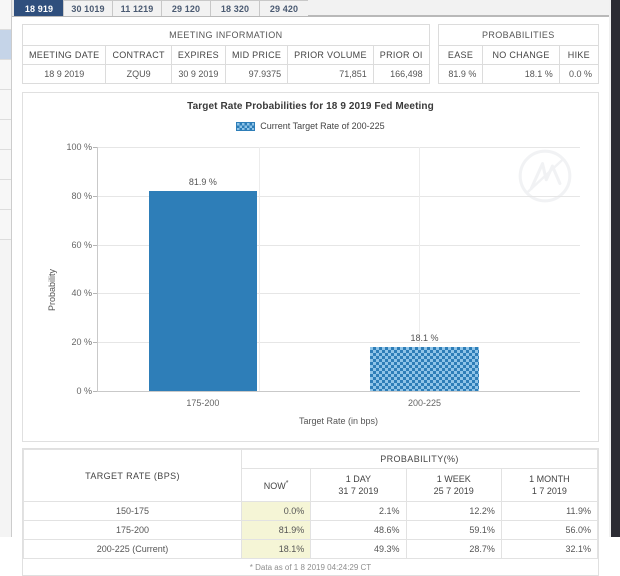 Image resolution: width=620 pixels, height=576 pixels. I want to click on column-header-hike: HIKE, so click(579, 55).